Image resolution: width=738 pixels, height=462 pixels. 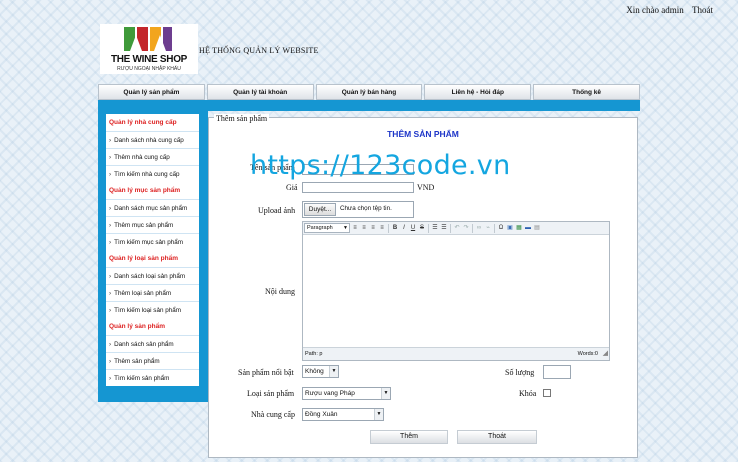 What do you see at coordinates (358, 187) in the screenshot?
I see `price-input` at bounding box center [358, 187].